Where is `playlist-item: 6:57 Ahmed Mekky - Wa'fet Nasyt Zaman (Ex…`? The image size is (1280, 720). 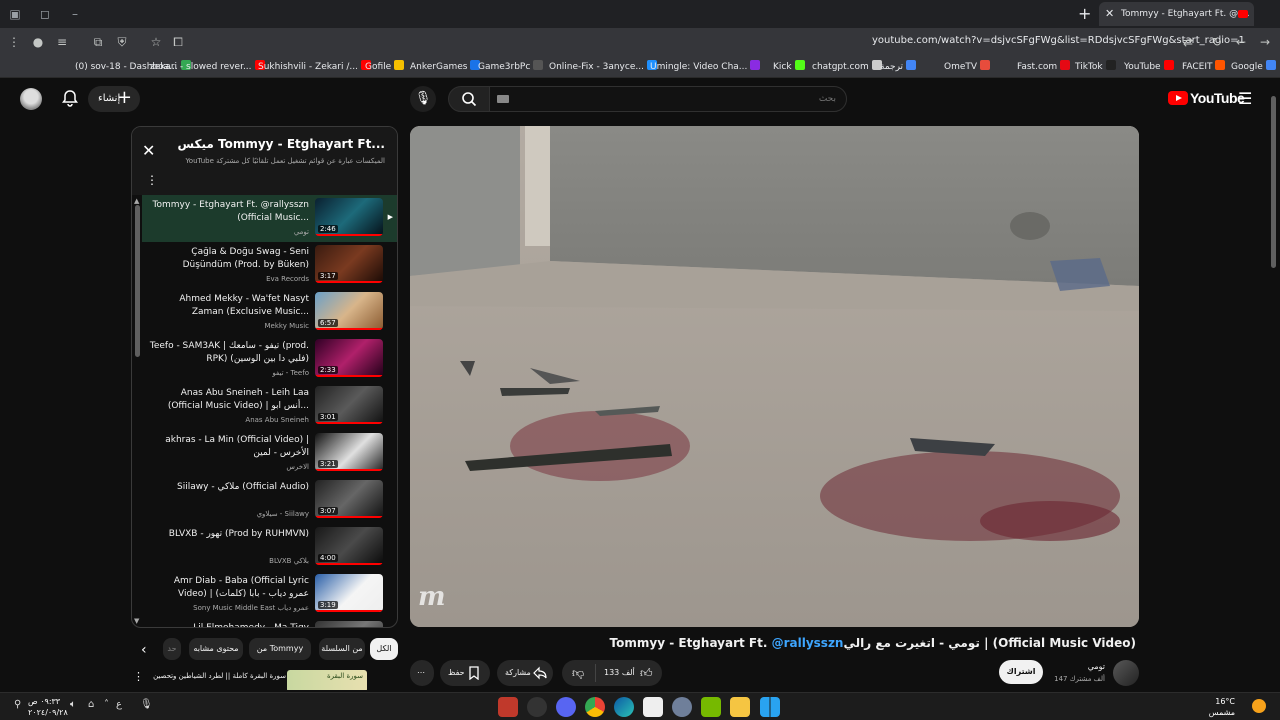 playlist-item: 6:57 Ahmed Mekky - Wa'fet Nasyt Zaman (Ex… is located at coordinates (269, 312).